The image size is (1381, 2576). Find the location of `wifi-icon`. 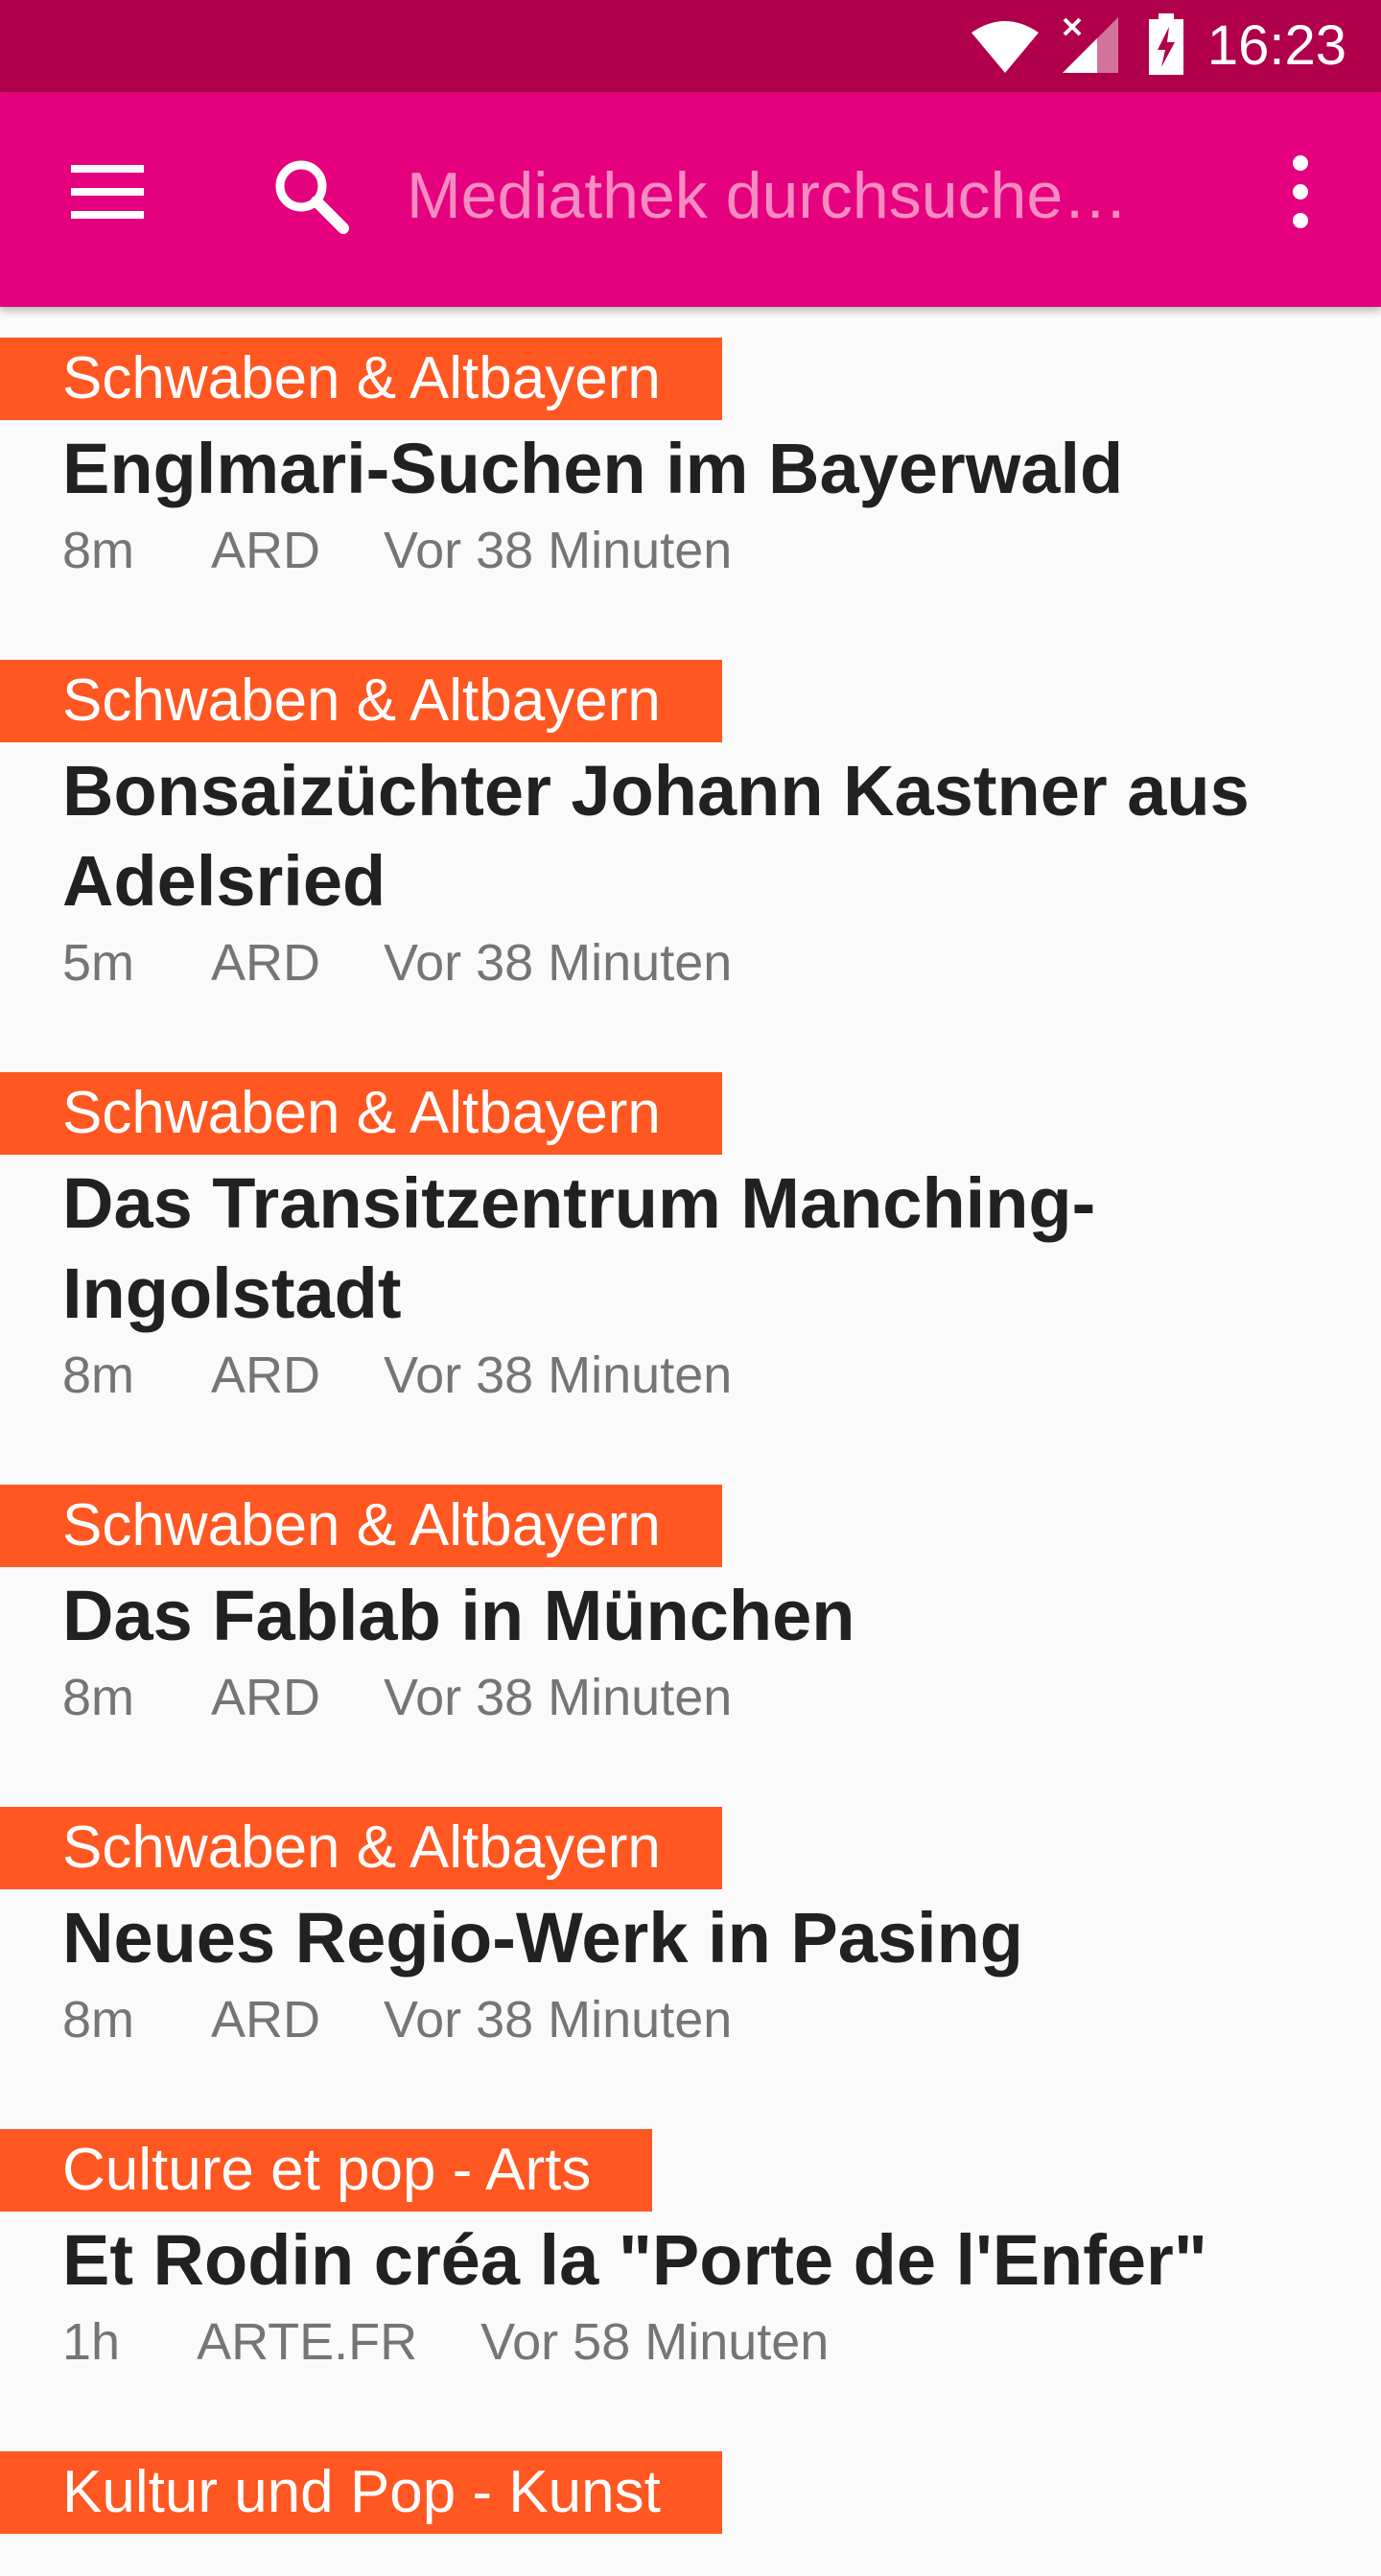

wifi-icon is located at coordinates (1006, 47).